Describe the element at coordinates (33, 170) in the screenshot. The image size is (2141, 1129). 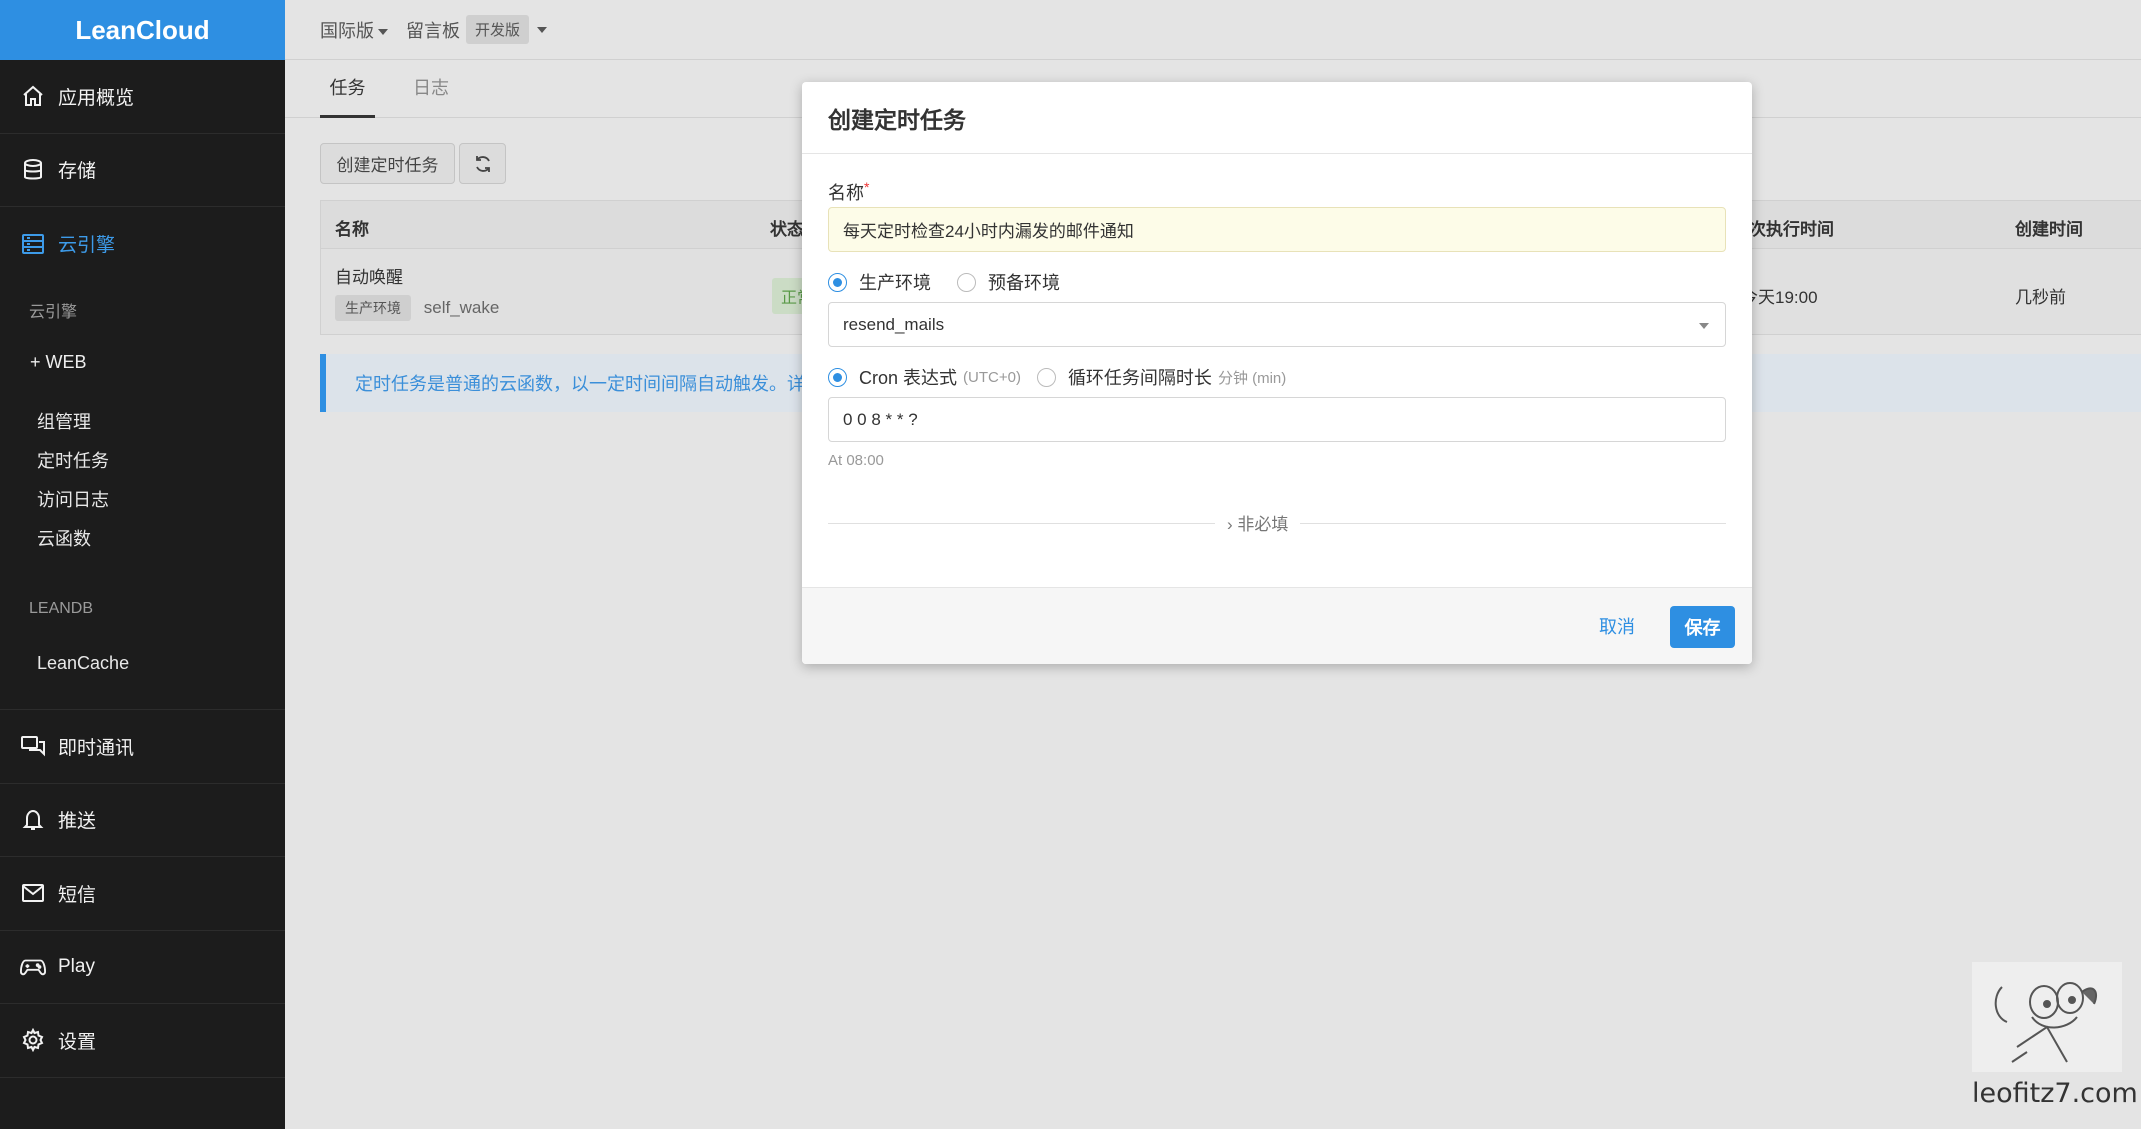
I see `database-icon` at that location.